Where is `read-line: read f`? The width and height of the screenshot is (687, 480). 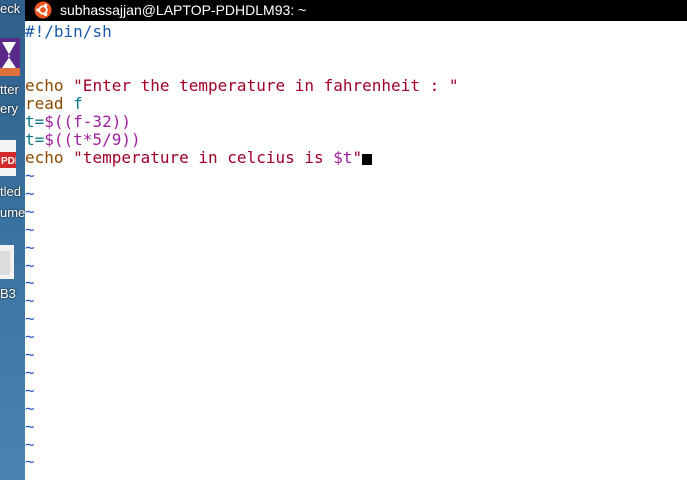 read-line: read f is located at coordinates (54, 104).